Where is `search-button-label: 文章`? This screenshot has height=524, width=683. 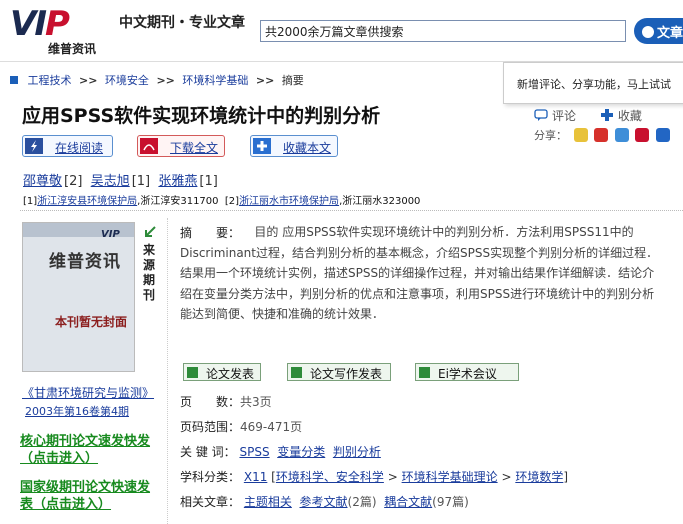
search-button-label: 文章 is located at coordinates (670, 33).